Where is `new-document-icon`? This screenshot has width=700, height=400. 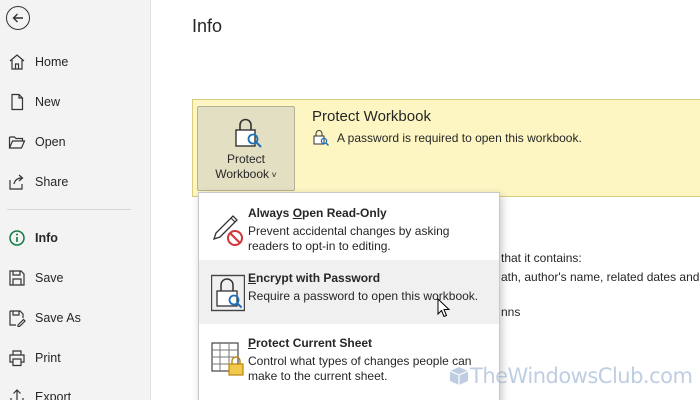
new-document-icon is located at coordinates (17, 102).